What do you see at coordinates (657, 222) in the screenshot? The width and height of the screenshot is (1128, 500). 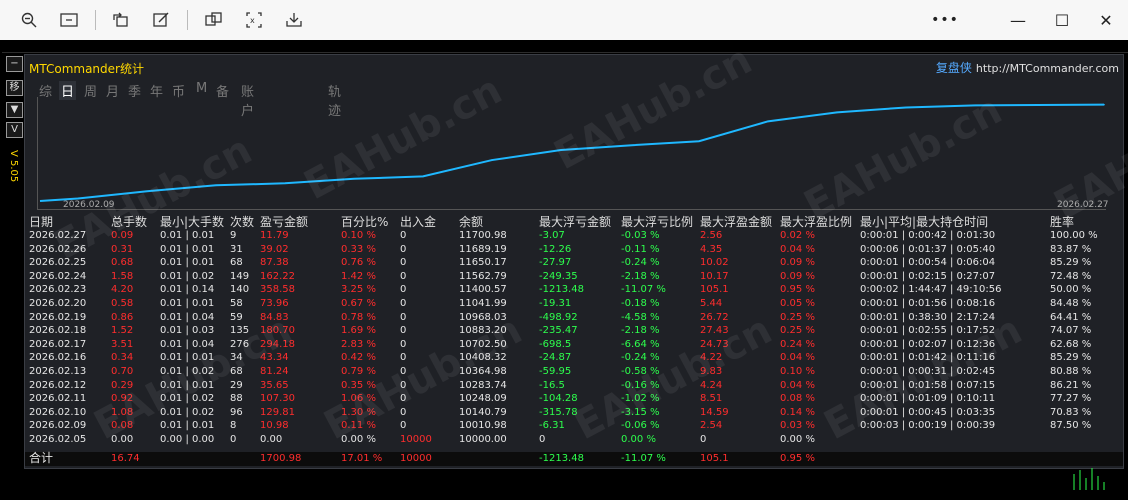 I see `column-header: 最大浮亏比例` at bounding box center [657, 222].